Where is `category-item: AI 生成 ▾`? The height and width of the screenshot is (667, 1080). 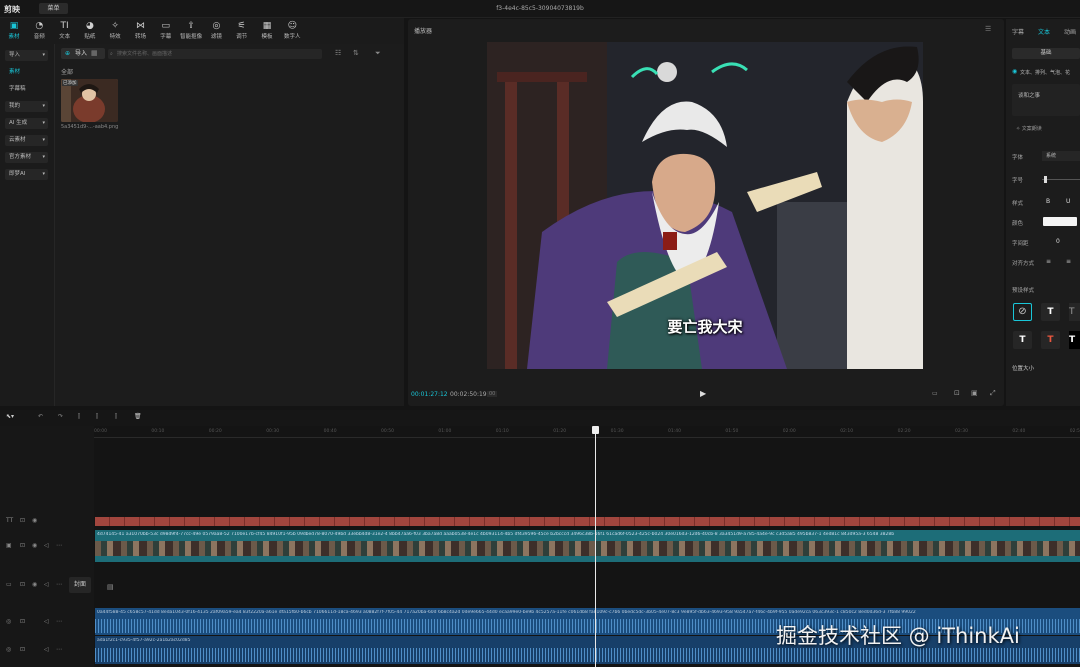 category-item: AI 生成 ▾ is located at coordinates (26, 123).